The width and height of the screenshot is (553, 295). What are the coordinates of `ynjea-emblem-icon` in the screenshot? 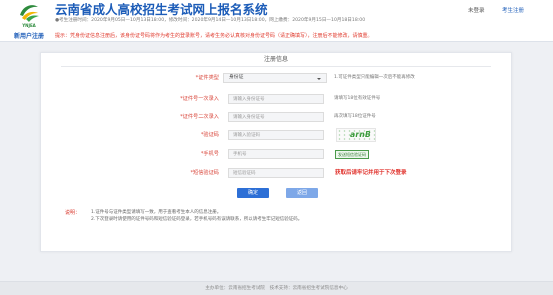 It's located at (29, 13).